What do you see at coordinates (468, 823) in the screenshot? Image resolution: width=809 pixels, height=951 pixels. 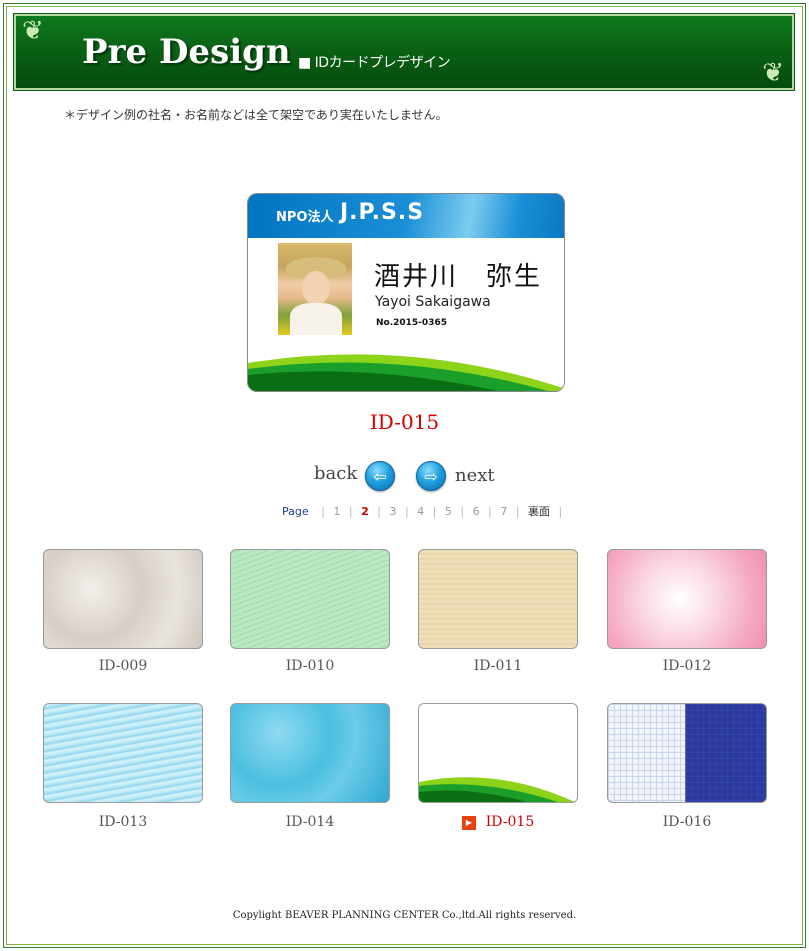 I see `play-icon: ▶` at bounding box center [468, 823].